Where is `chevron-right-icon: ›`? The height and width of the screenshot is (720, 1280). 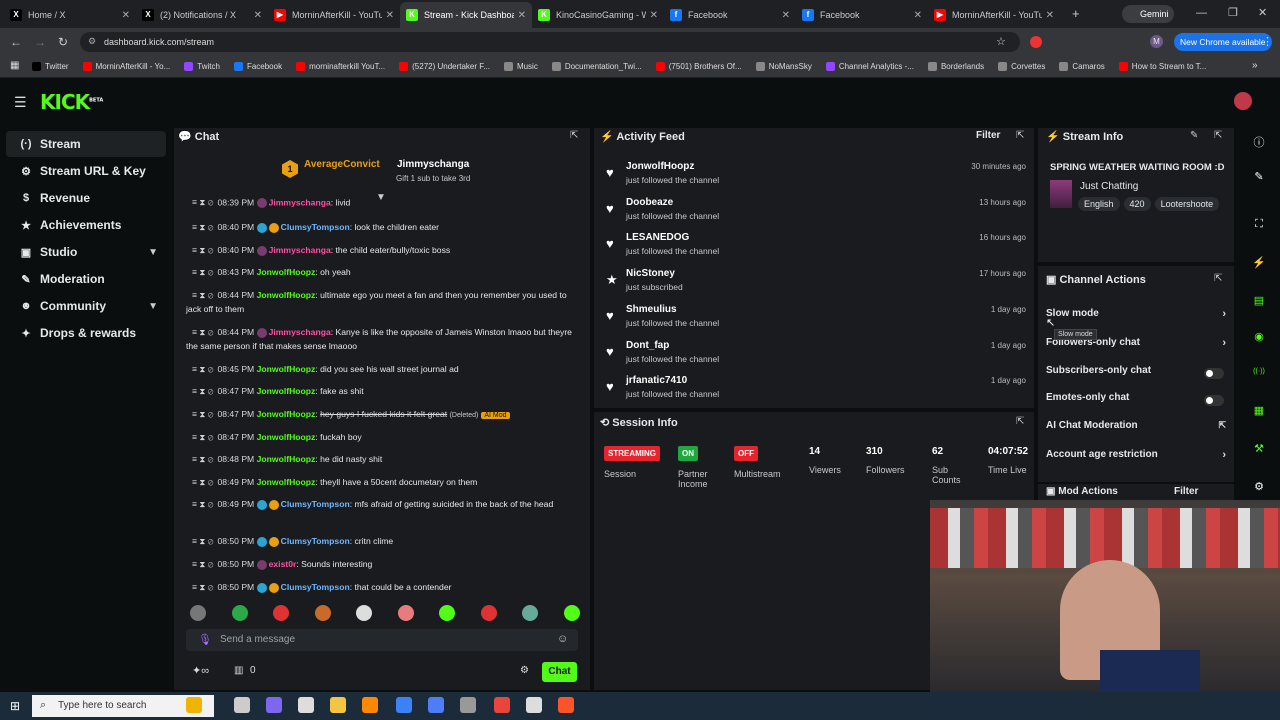 chevron-right-icon: › is located at coordinates (1224, 455).